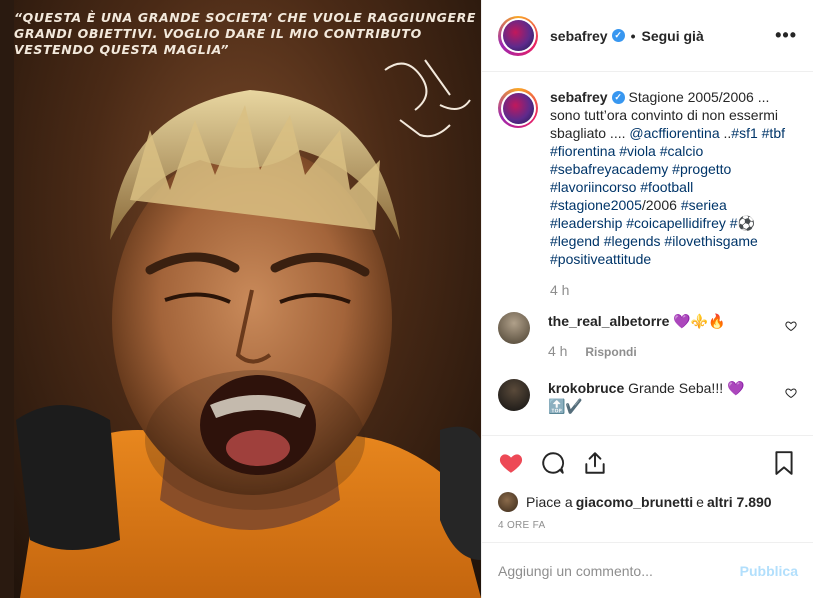 The height and width of the screenshot is (598, 813). I want to click on commenter-username: krokobruce, so click(586, 388).